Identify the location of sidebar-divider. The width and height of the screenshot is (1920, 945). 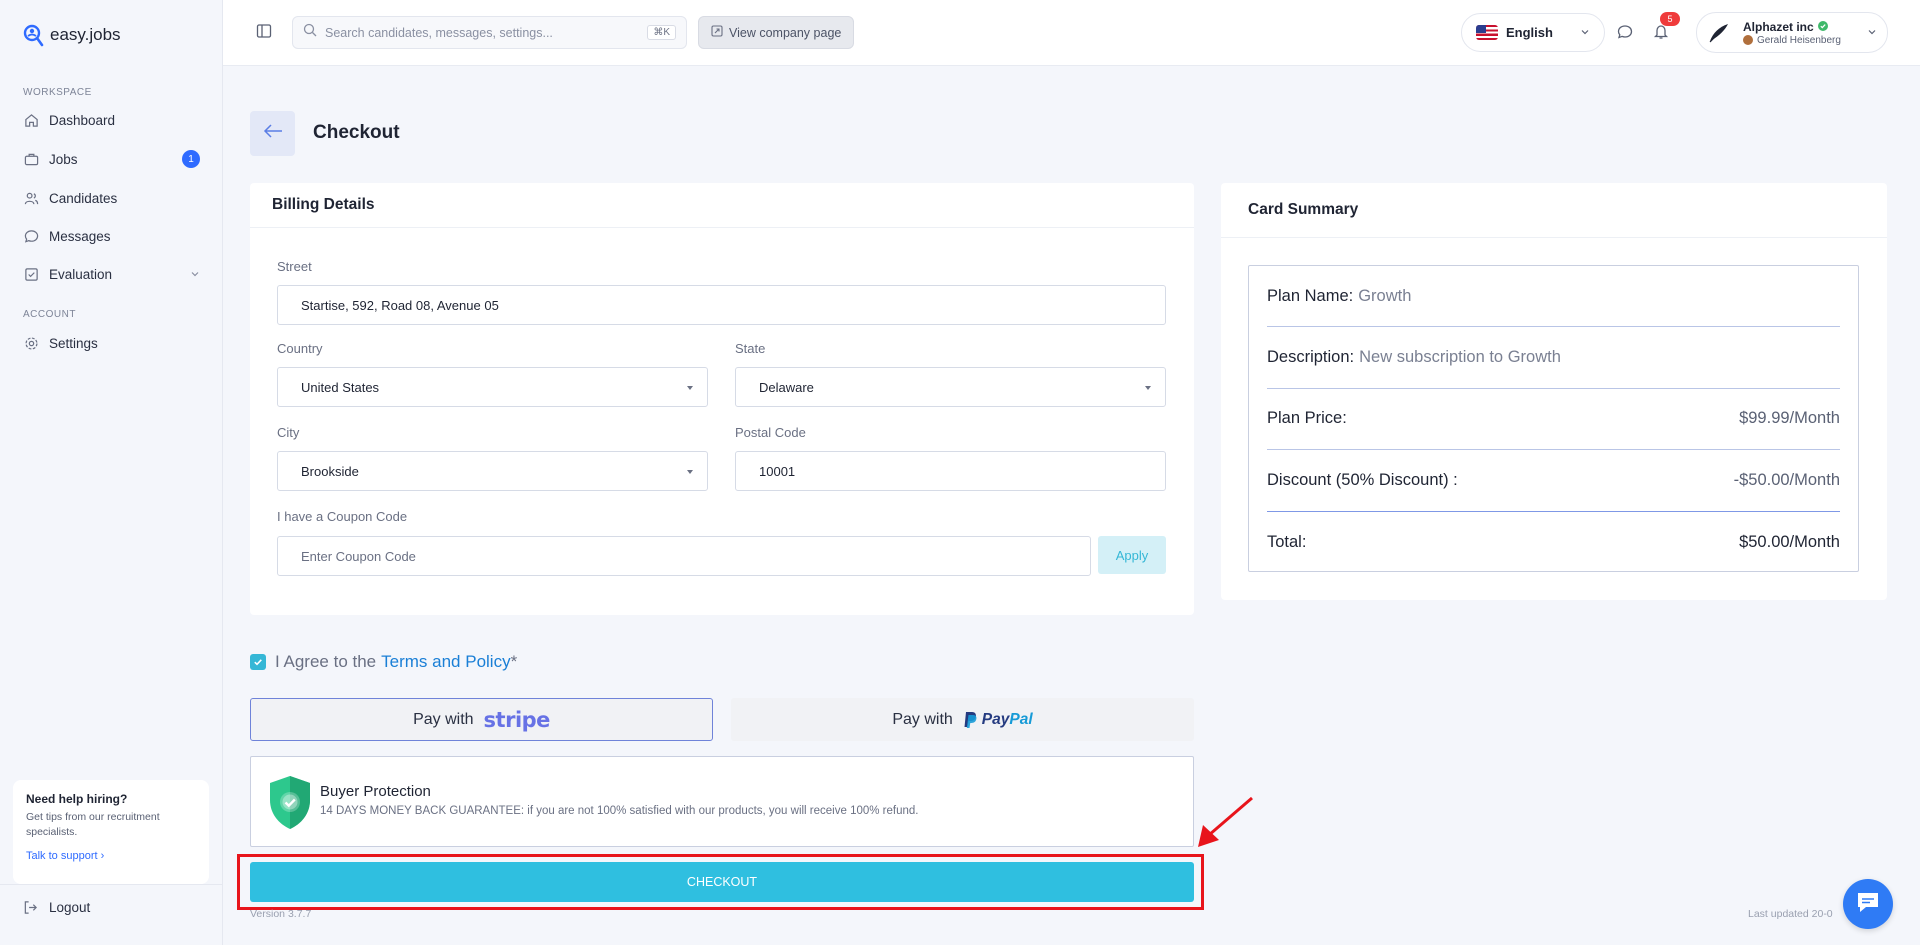
(111, 884).